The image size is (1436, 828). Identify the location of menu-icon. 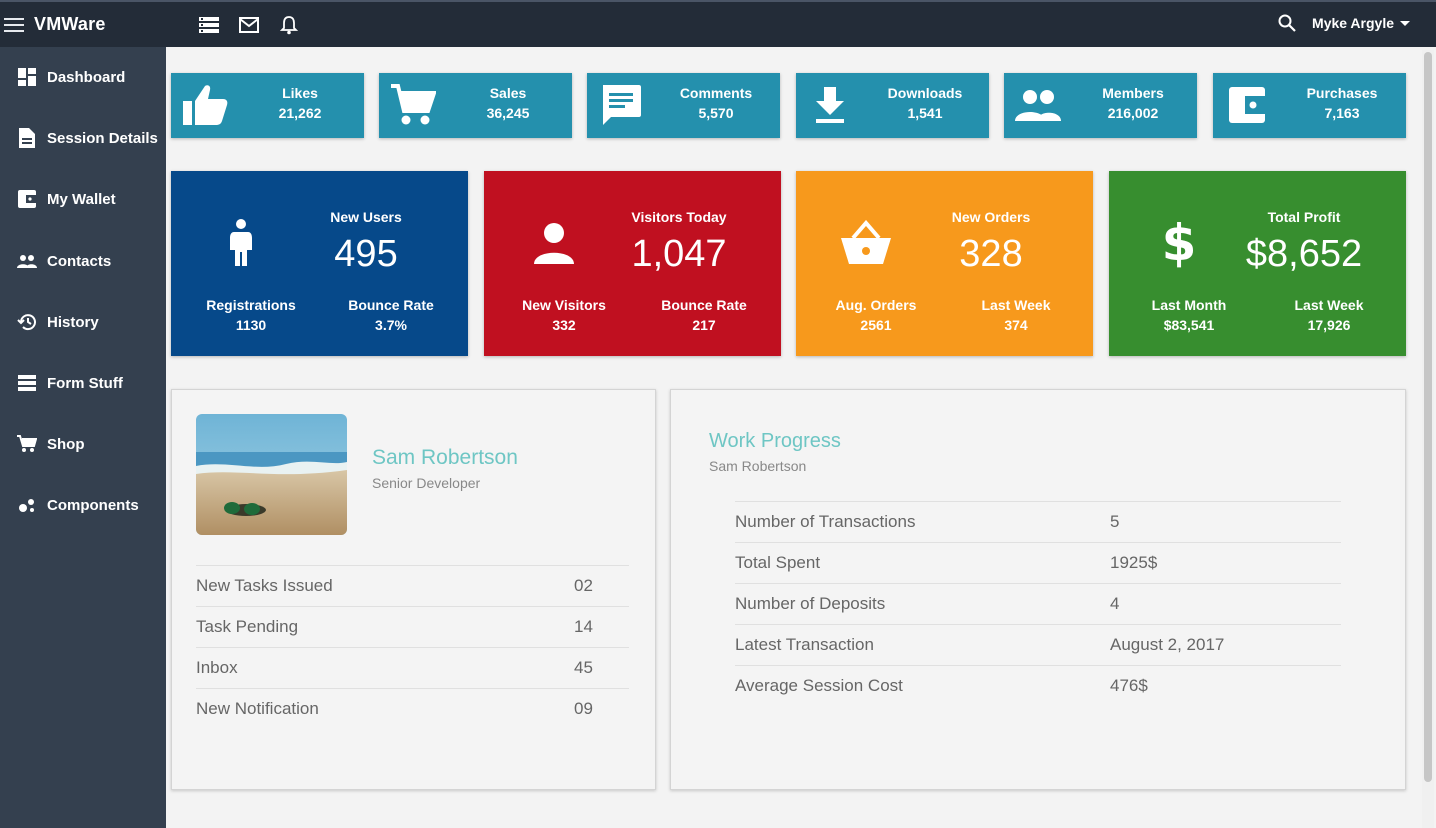
(14, 24).